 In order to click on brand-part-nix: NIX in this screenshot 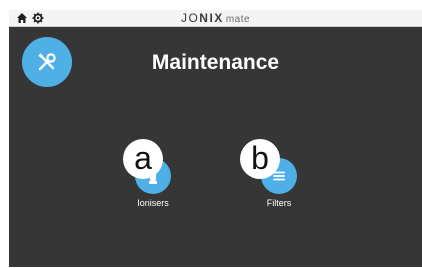, I will do `click(211, 18)`.